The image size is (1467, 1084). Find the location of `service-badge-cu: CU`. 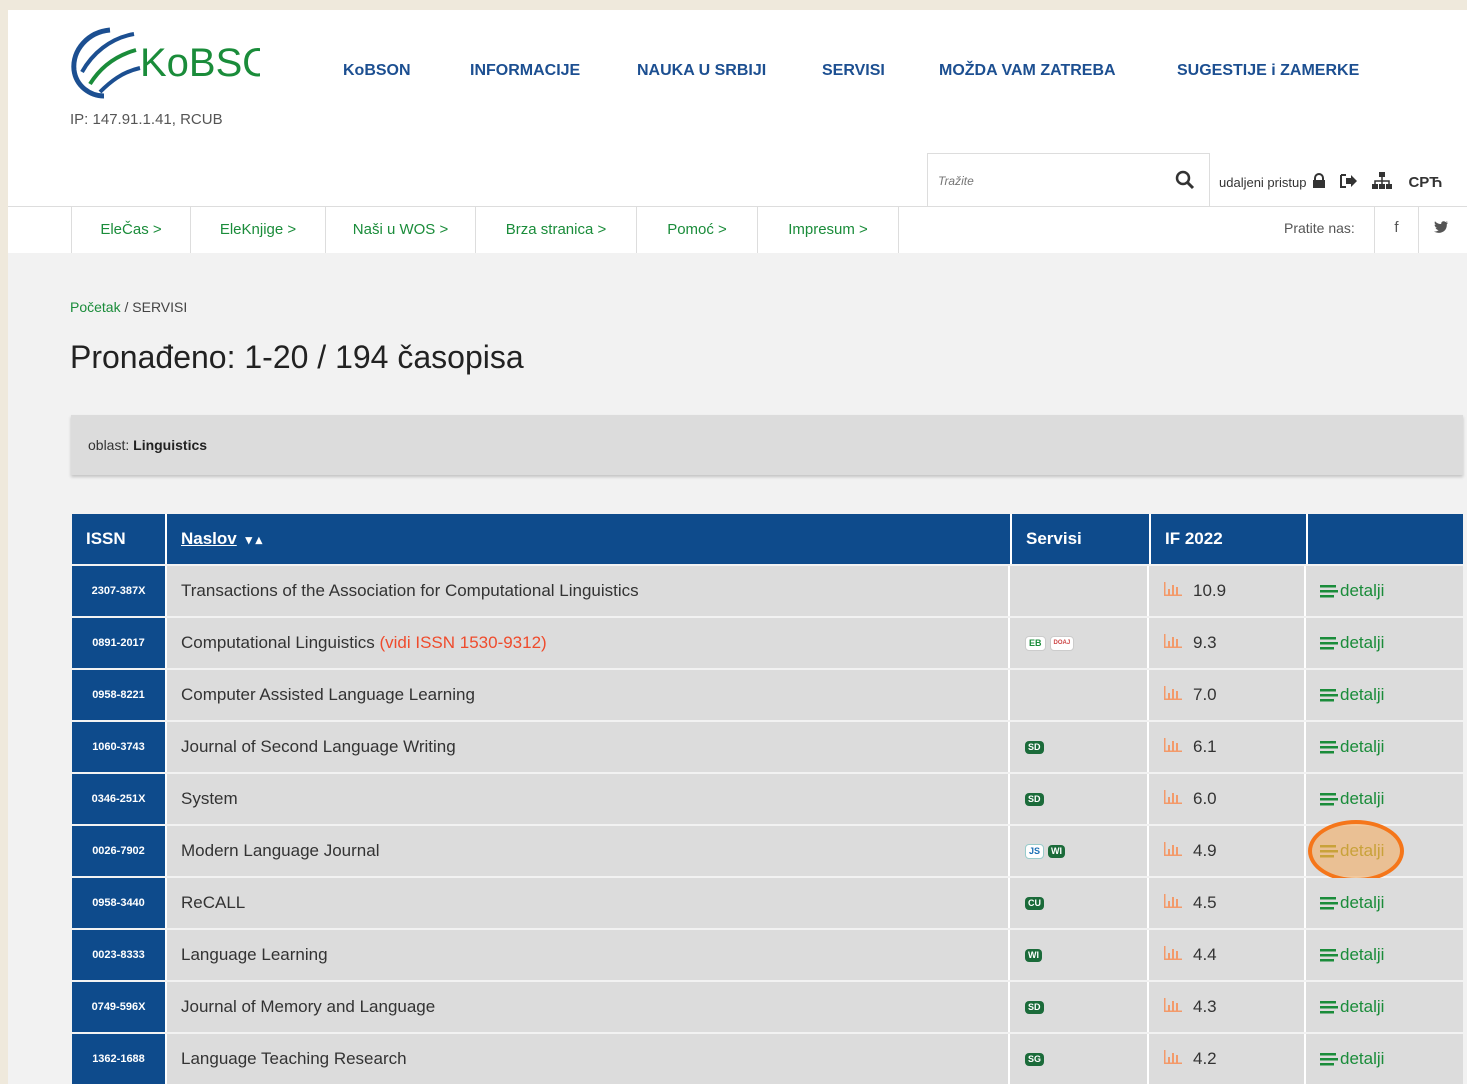

service-badge-cu: CU is located at coordinates (1034, 903).